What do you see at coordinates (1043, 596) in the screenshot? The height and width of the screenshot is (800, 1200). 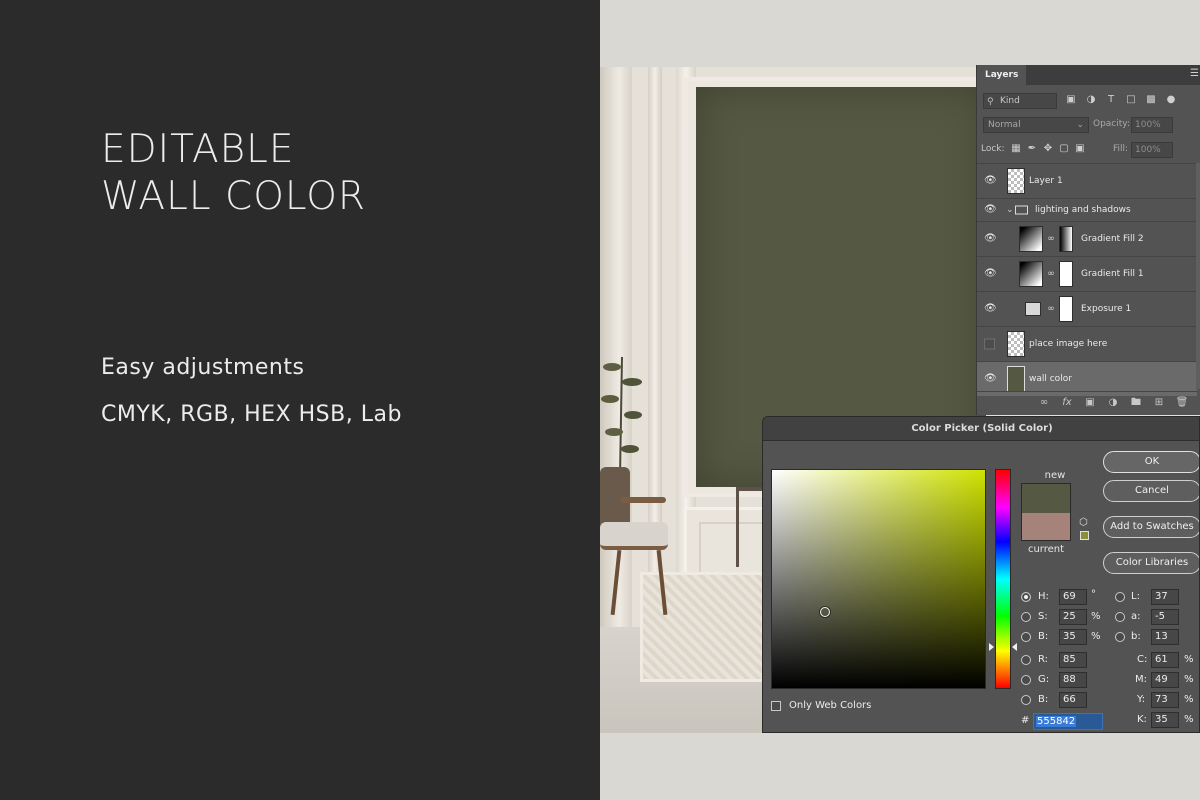 I see `hue-label: H:` at bounding box center [1043, 596].